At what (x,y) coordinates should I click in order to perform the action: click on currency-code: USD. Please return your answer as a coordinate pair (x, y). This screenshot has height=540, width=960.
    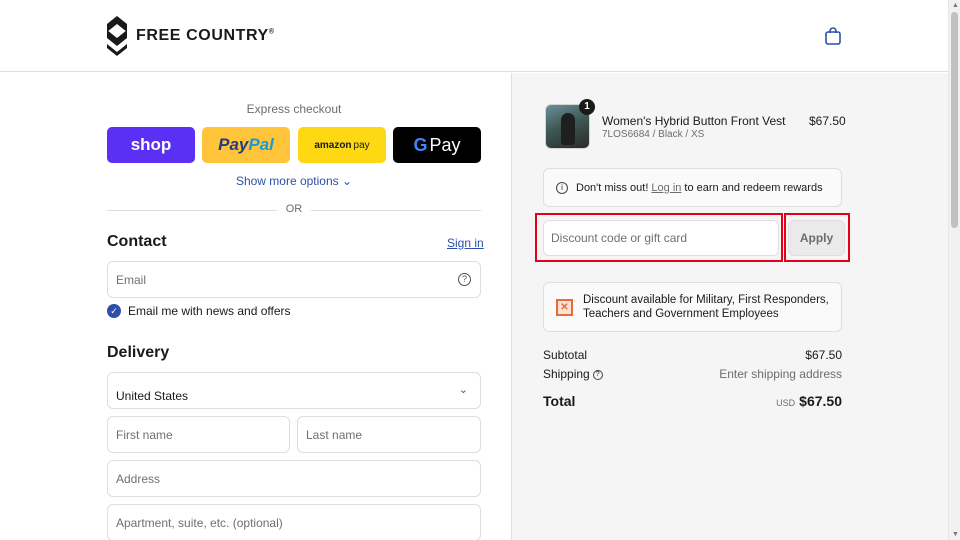
    Looking at the image, I should click on (786, 403).